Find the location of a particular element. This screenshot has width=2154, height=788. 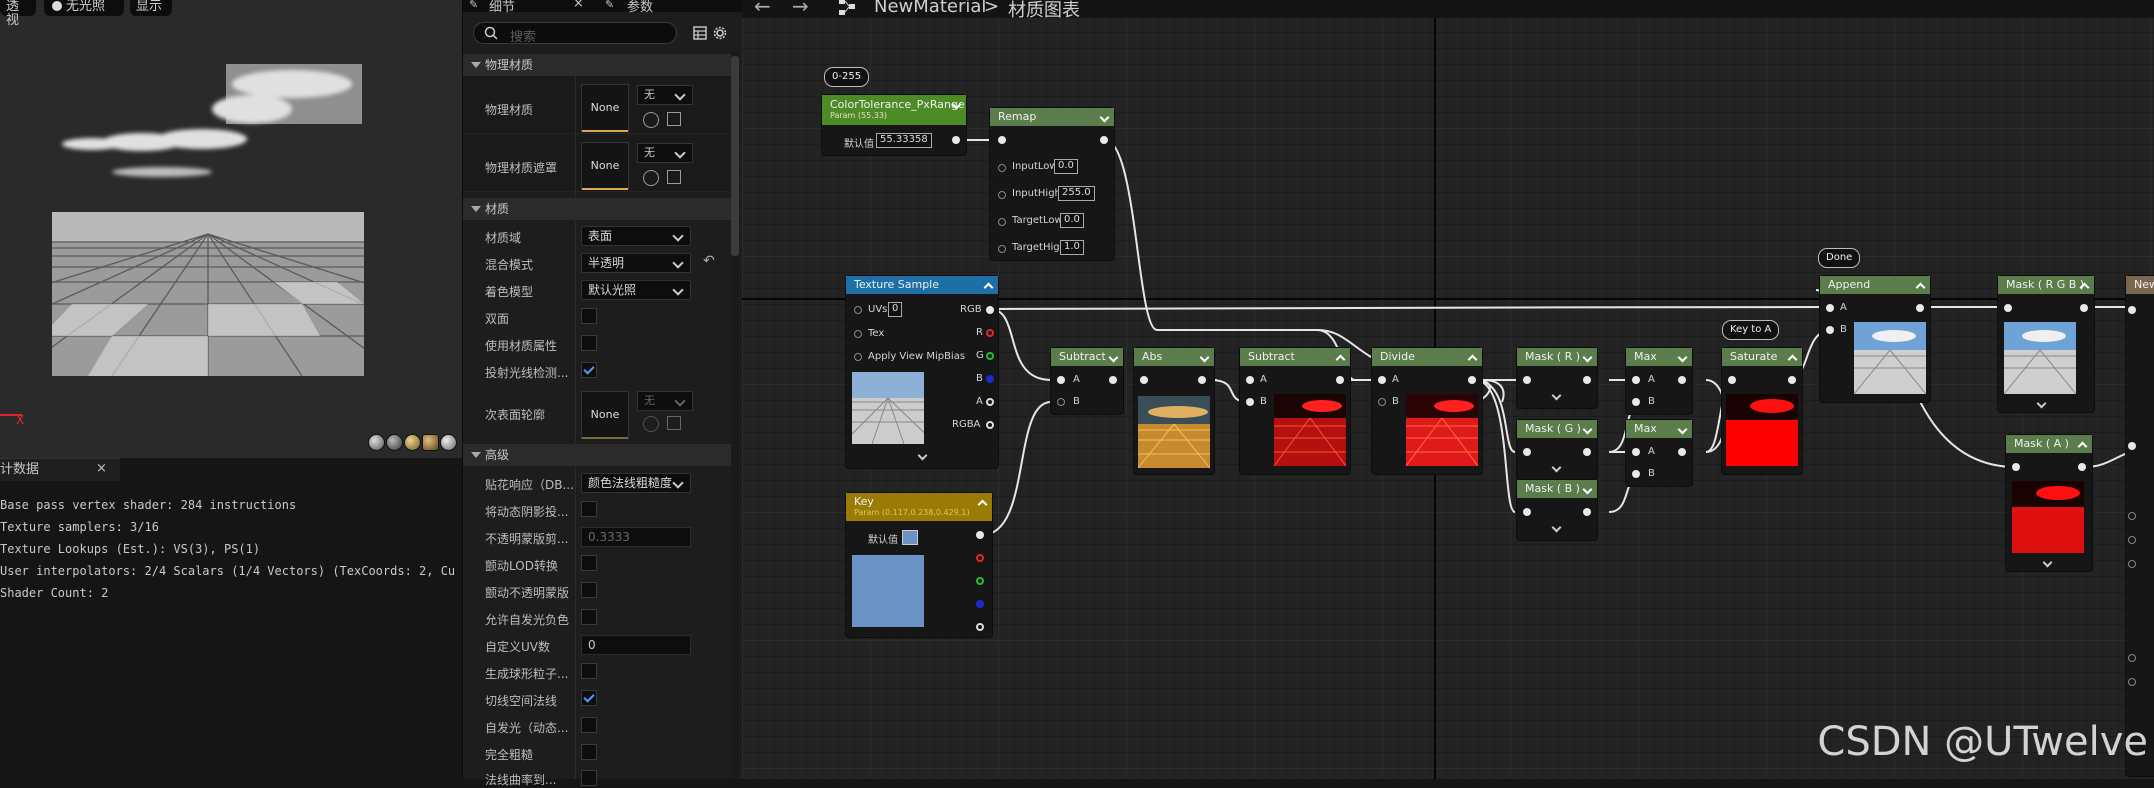

node-max-1: Max A B is located at coordinates (1659, 381).